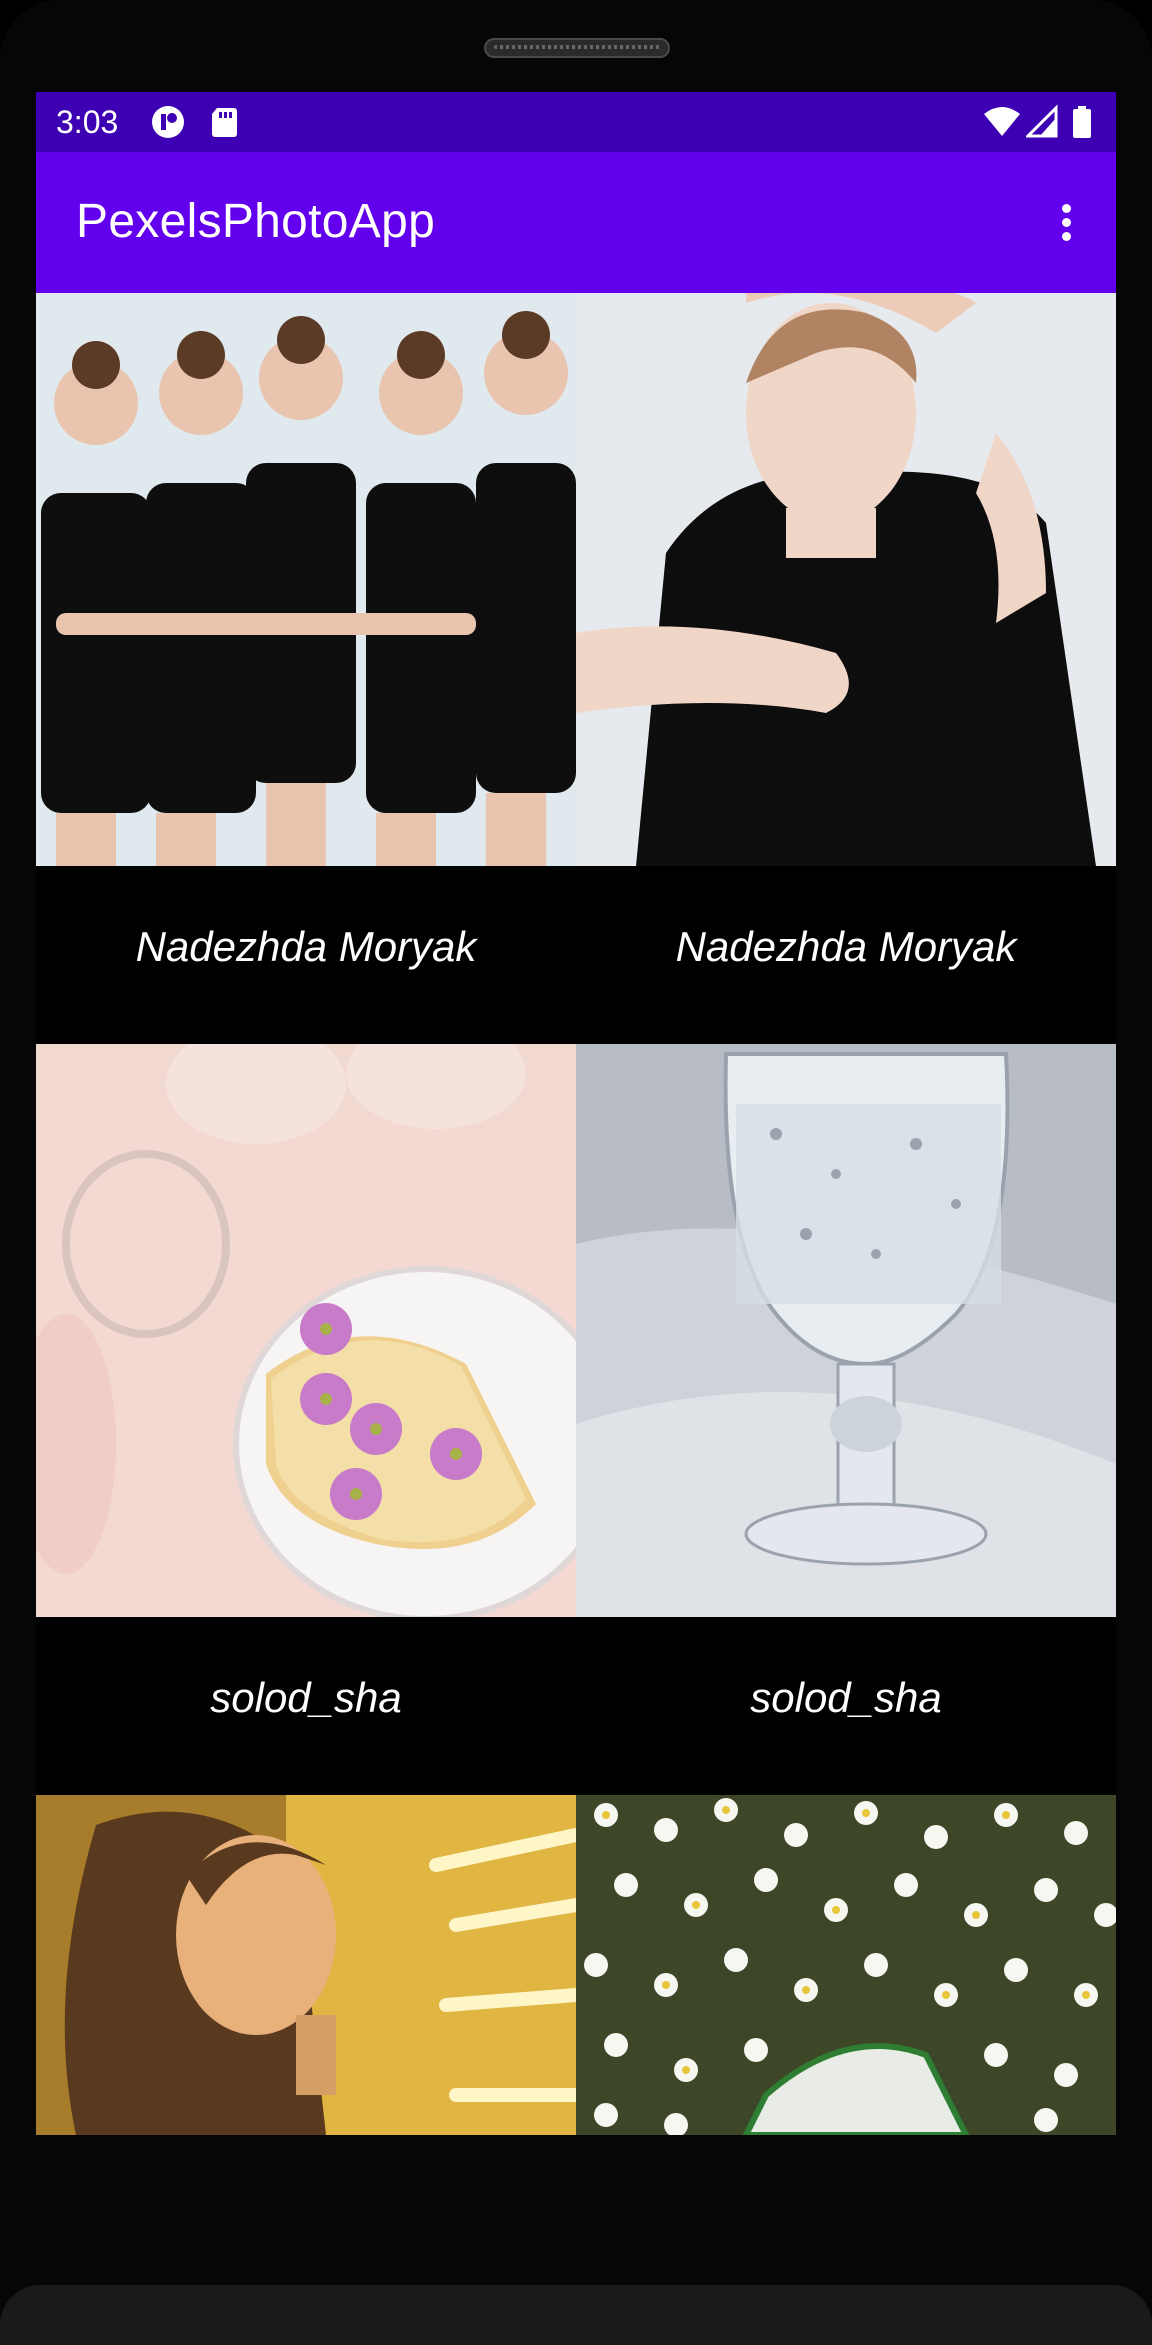 Image resolution: width=1152 pixels, height=2345 pixels. I want to click on signal-icon, so click(1042, 121).